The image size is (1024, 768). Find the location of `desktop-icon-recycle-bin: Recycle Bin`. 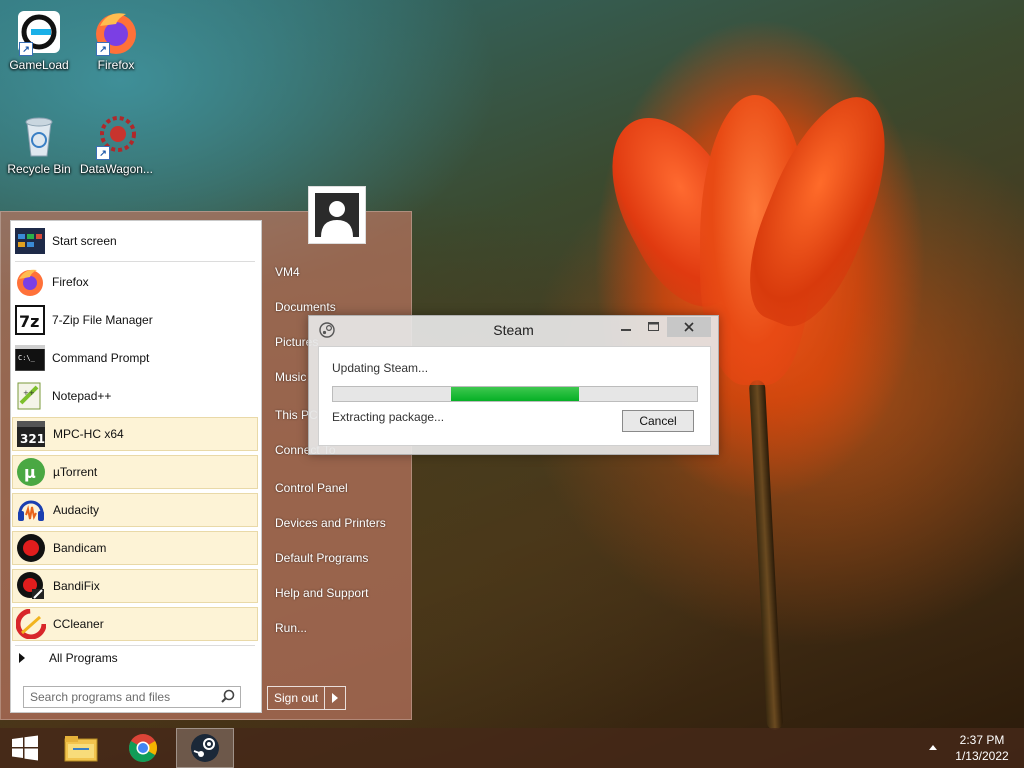

desktop-icon-recycle-bin: Recycle Bin is located at coordinates (39, 144).